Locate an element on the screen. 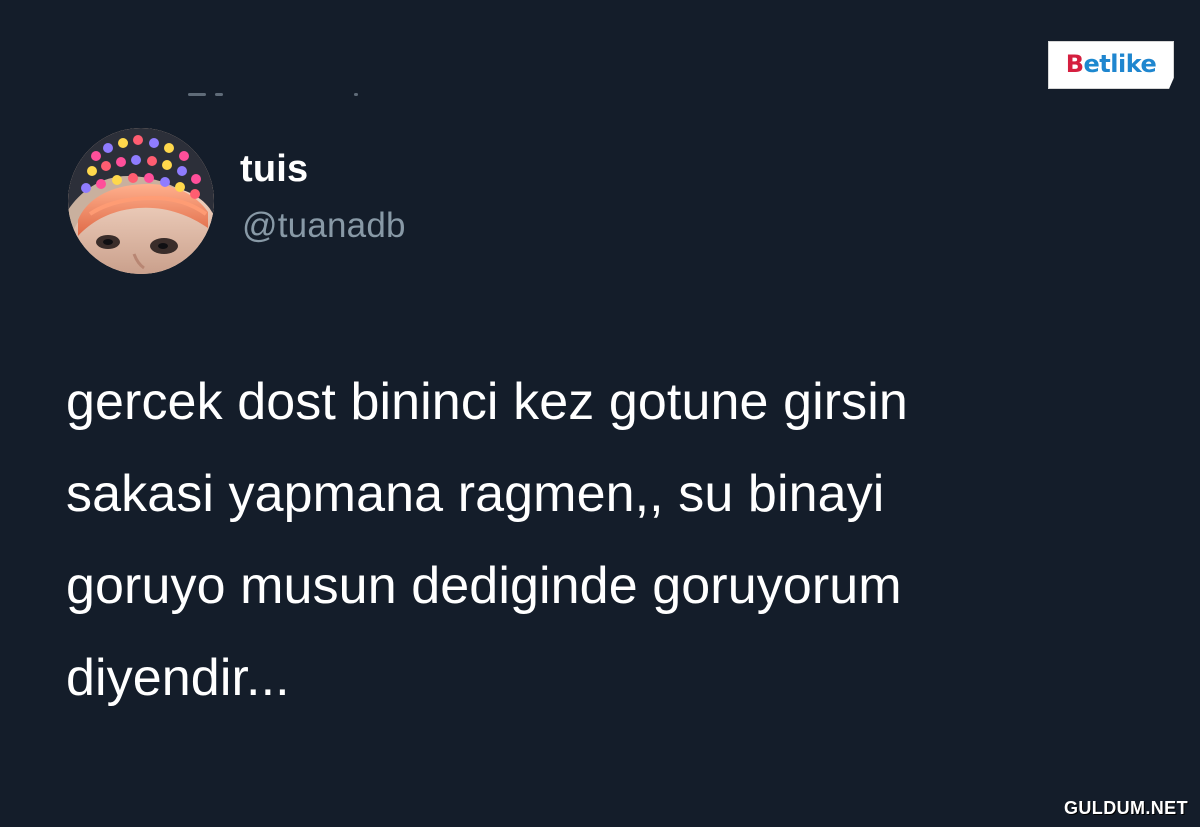 This screenshot has width=1200, height=827. profile-avatar is located at coordinates (141, 201).